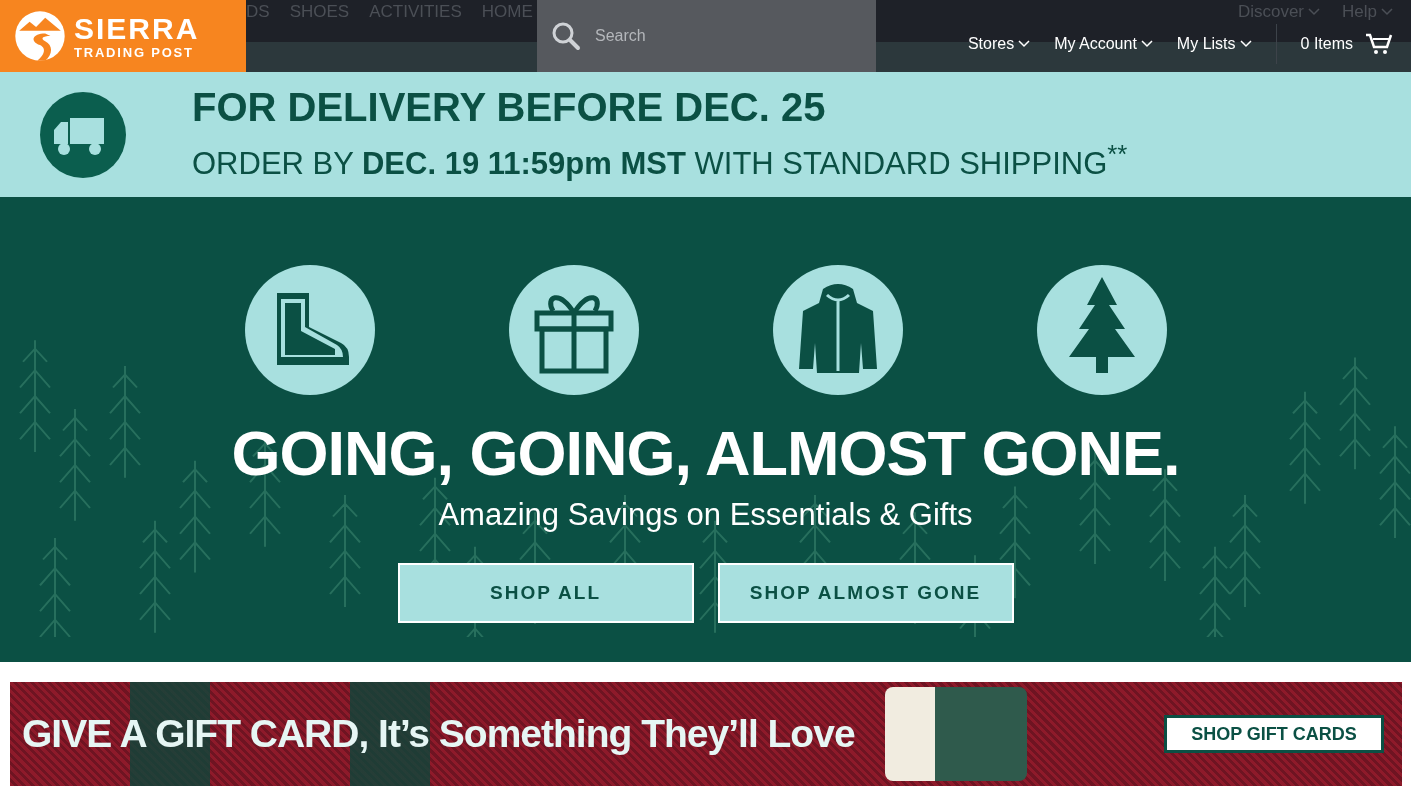 Image resolution: width=1411 pixels, height=800 pixels. I want to click on jacket-icon, so click(837, 330).